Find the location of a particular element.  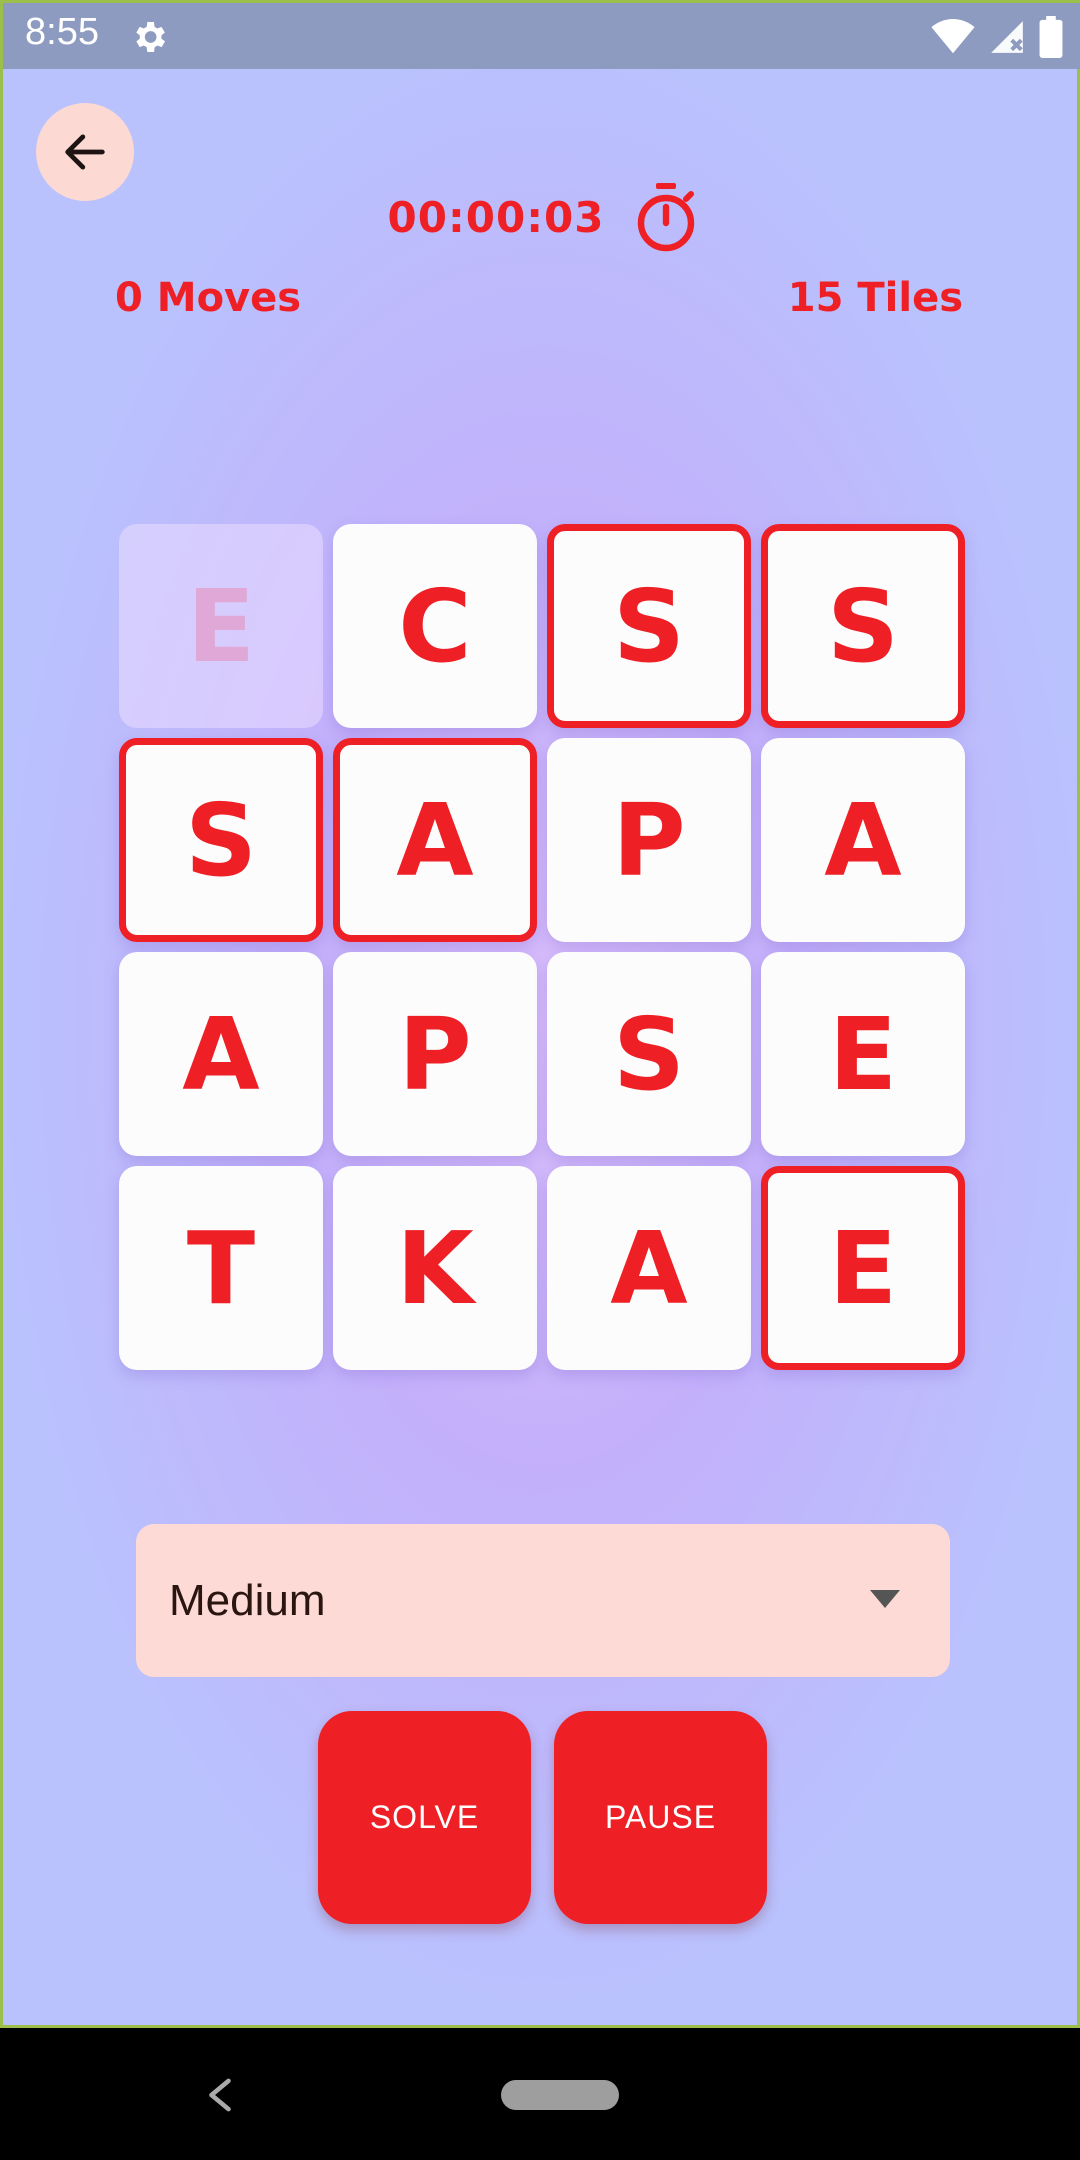

timer: 00:00:03 is located at coordinates (541, 217).